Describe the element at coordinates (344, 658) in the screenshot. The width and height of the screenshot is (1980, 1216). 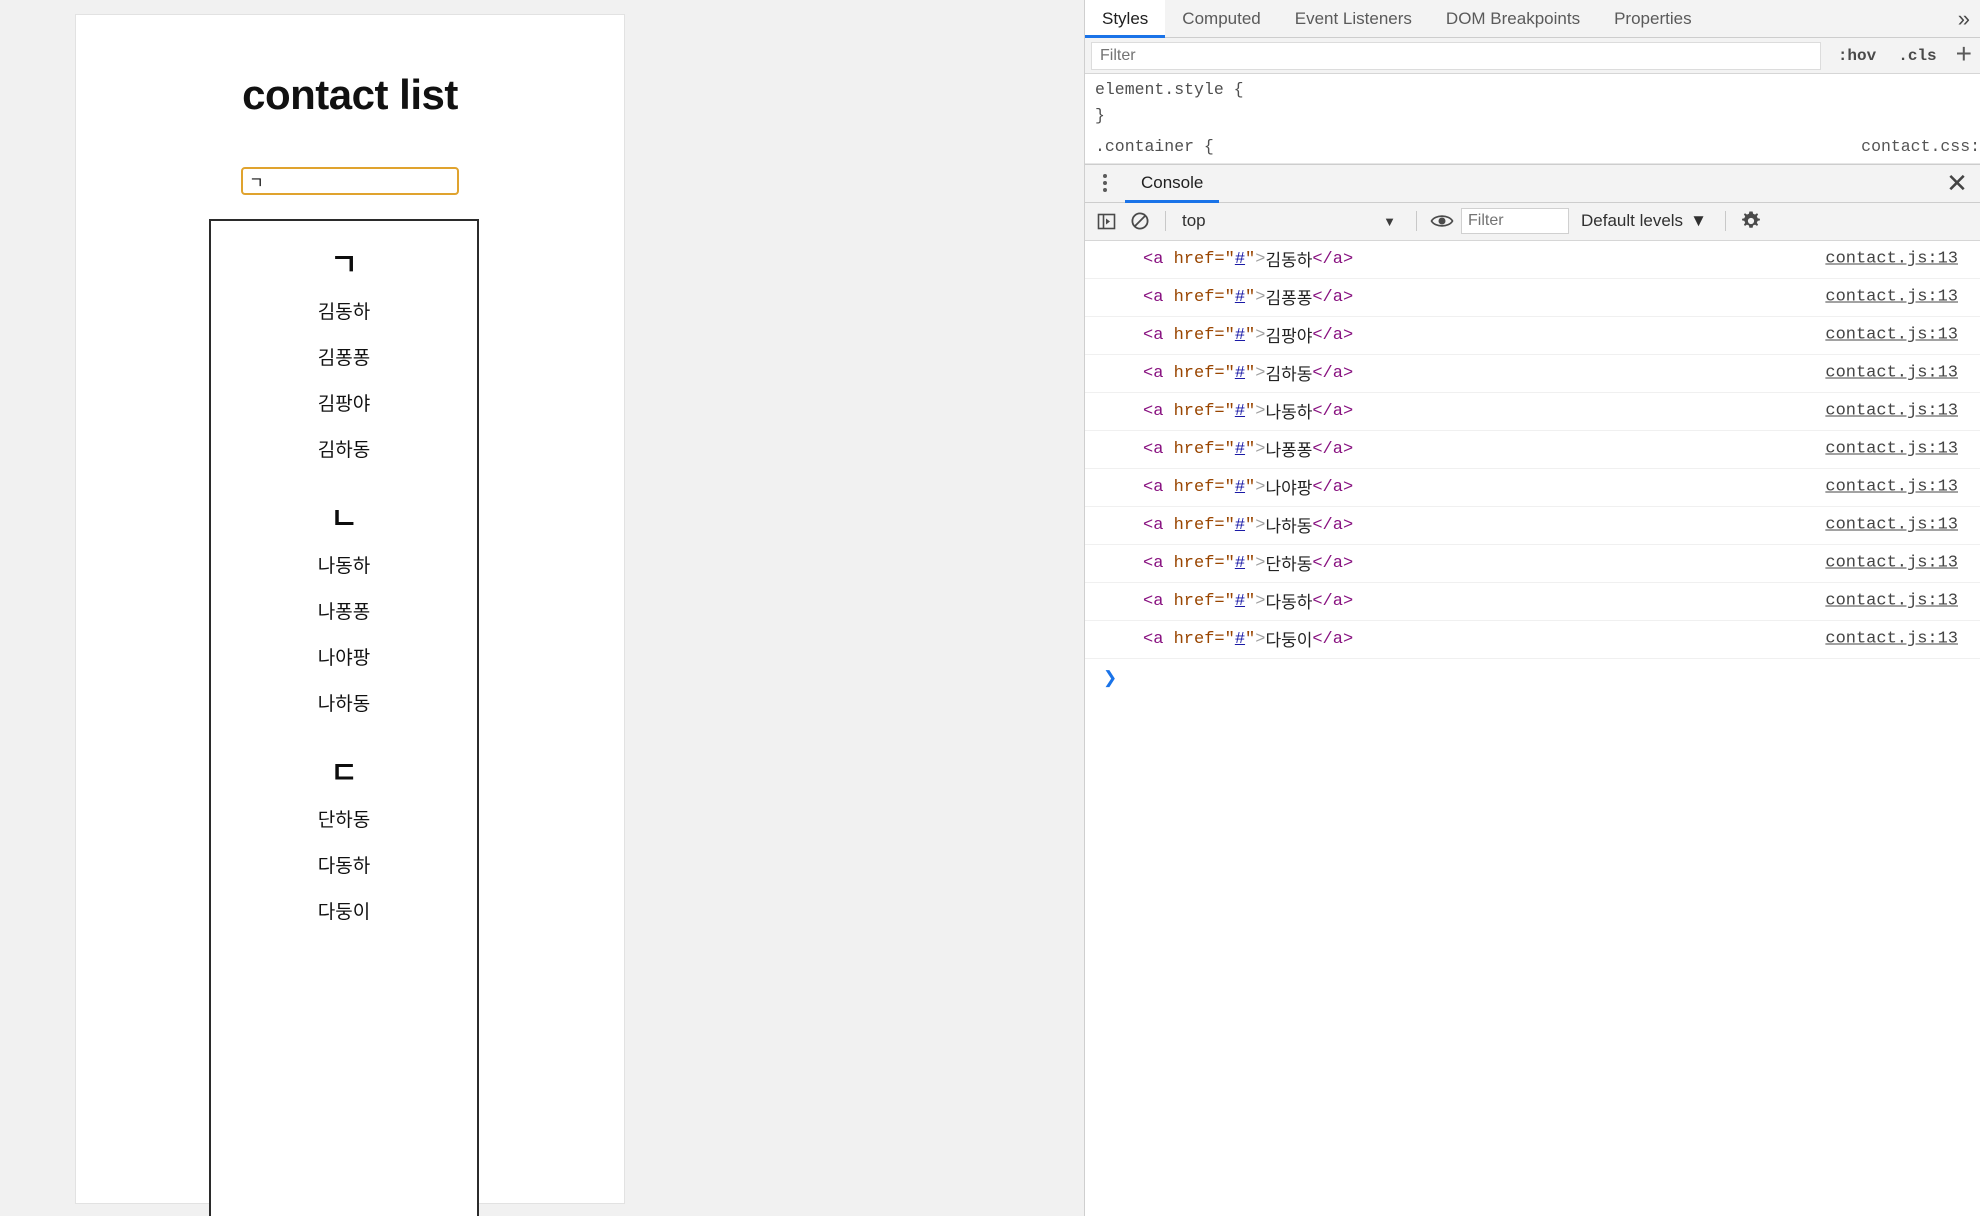
I see `list-item: 나야팡` at that location.